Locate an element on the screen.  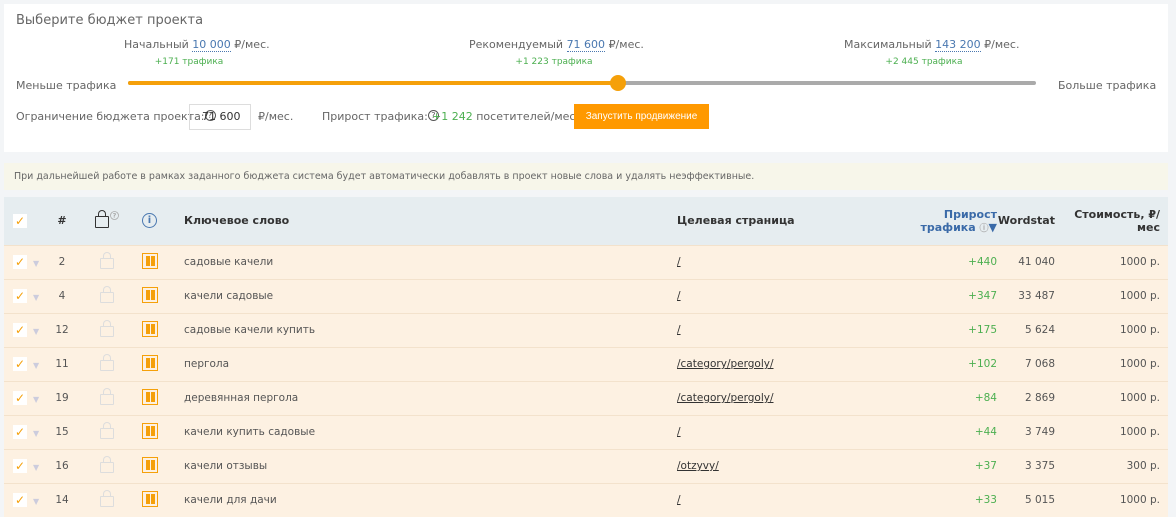
traffic-growth: +44 is located at coordinates (944, 431).